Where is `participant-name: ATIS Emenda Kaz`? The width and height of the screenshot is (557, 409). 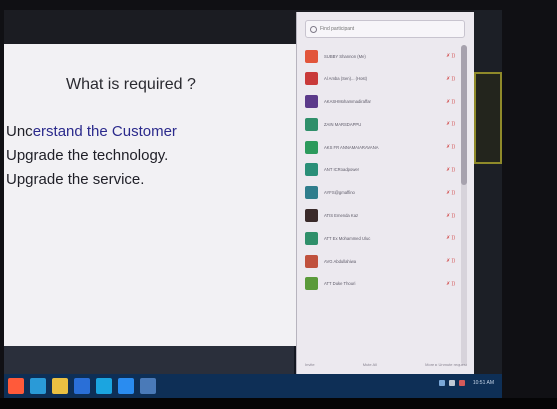
participant-name: ATIS Emenda Kaz is located at coordinates (341, 216).